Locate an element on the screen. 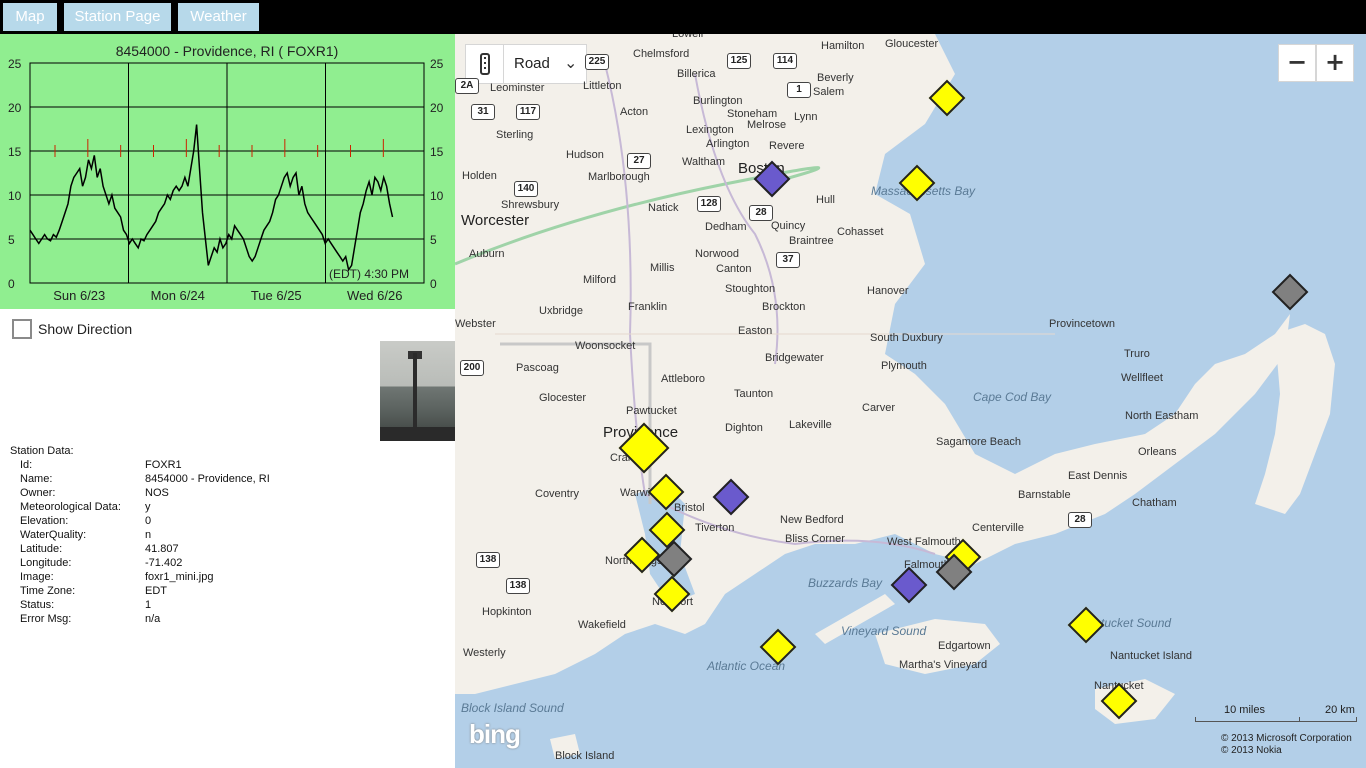  scale-bar-divider is located at coordinates (1299, 719).